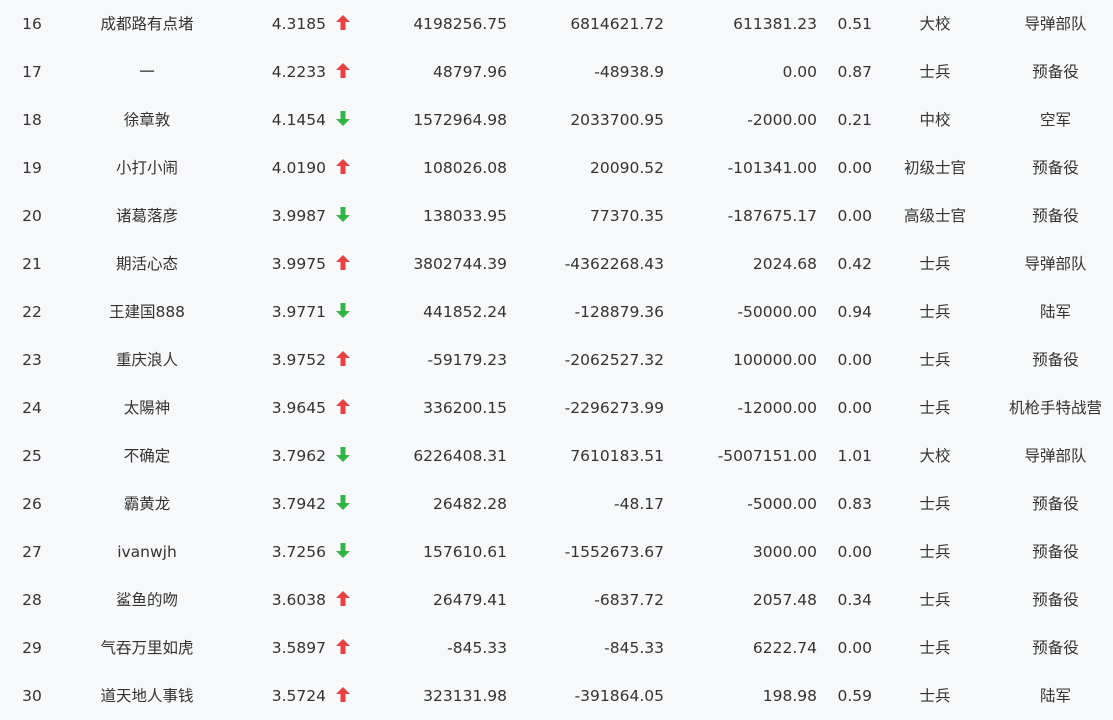 The height and width of the screenshot is (720, 1113). Describe the element at coordinates (147, 696) in the screenshot. I see `player-name: 道天地人事钱` at that location.